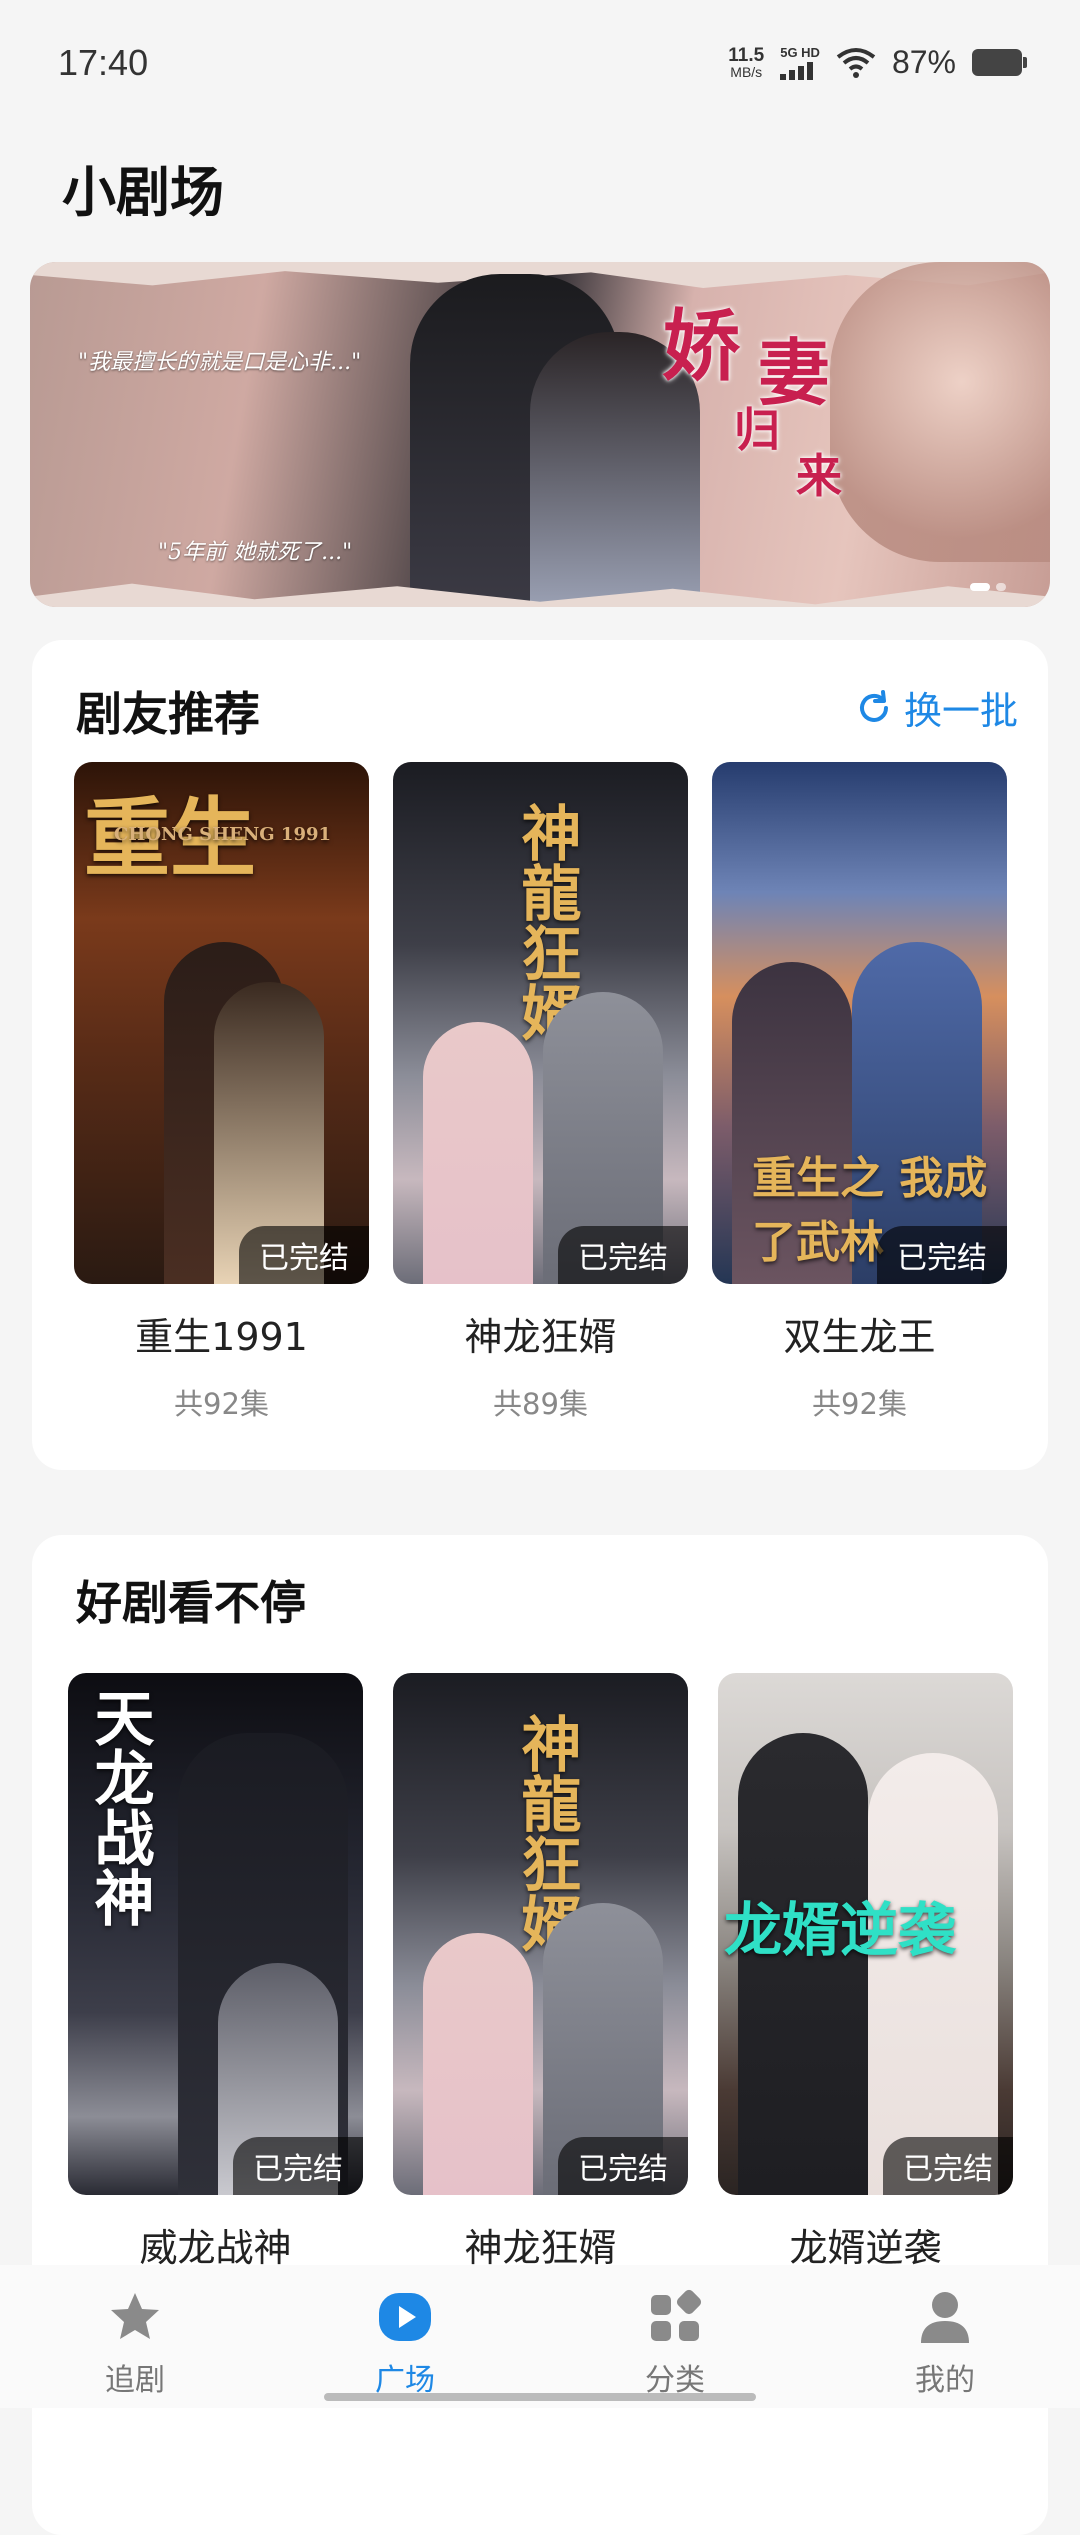 This screenshot has height=2535, width=1080. Describe the element at coordinates (676, 2315) in the screenshot. I see `grid-icon` at that location.